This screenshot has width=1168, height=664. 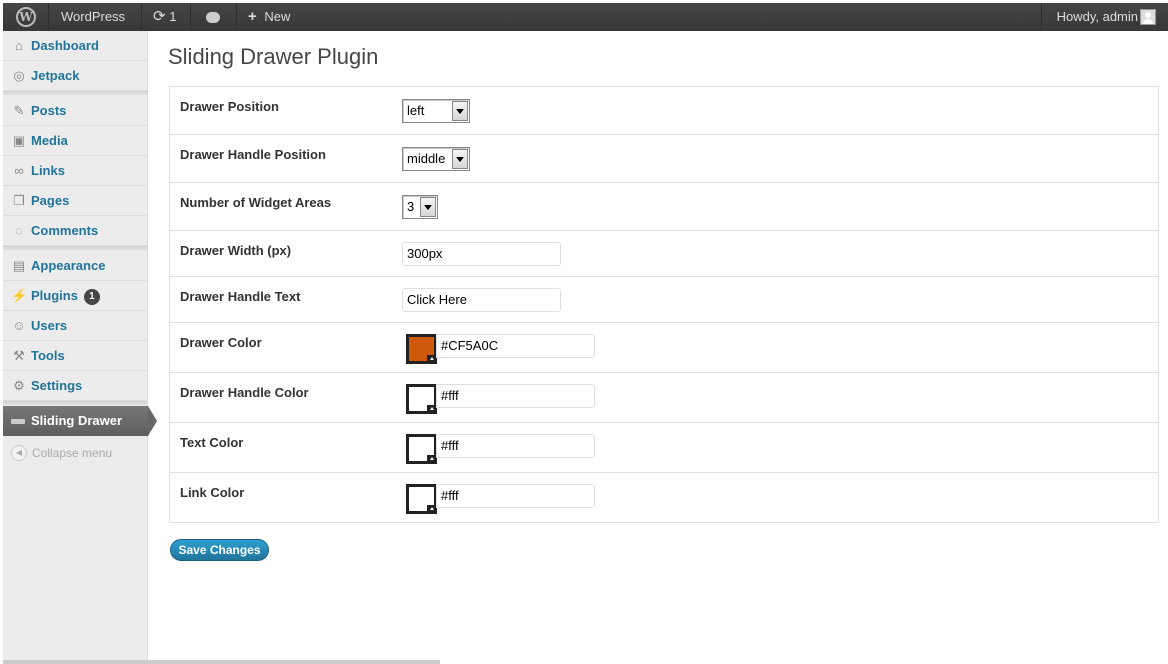 What do you see at coordinates (49, 325) in the screenshot?
I see `sidebar-item-label: Users` at bounding box center [49, 325].